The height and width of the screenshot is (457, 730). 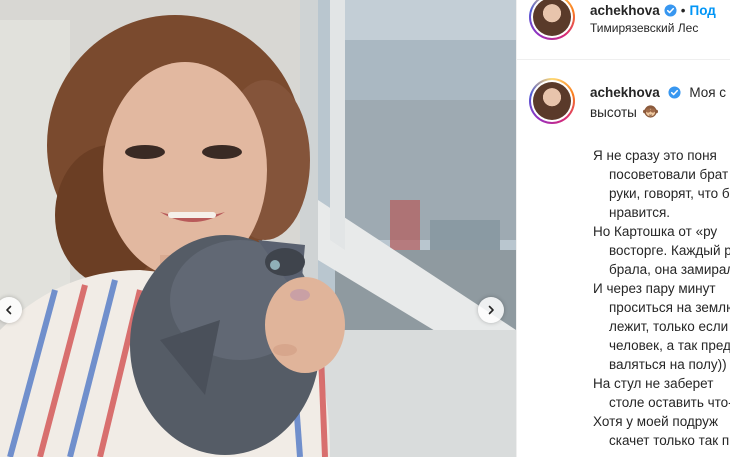 I want to click on header-avatar, so click(x=552, y=20).